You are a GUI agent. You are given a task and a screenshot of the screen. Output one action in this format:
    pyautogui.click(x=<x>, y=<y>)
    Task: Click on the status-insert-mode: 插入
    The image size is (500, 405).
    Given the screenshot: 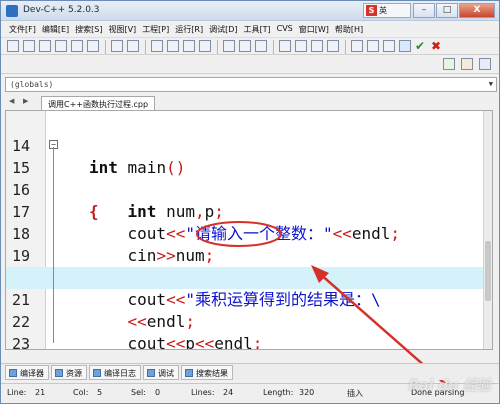 What is the action you would take?
    pyautogui.click(x=355, y=393)
    